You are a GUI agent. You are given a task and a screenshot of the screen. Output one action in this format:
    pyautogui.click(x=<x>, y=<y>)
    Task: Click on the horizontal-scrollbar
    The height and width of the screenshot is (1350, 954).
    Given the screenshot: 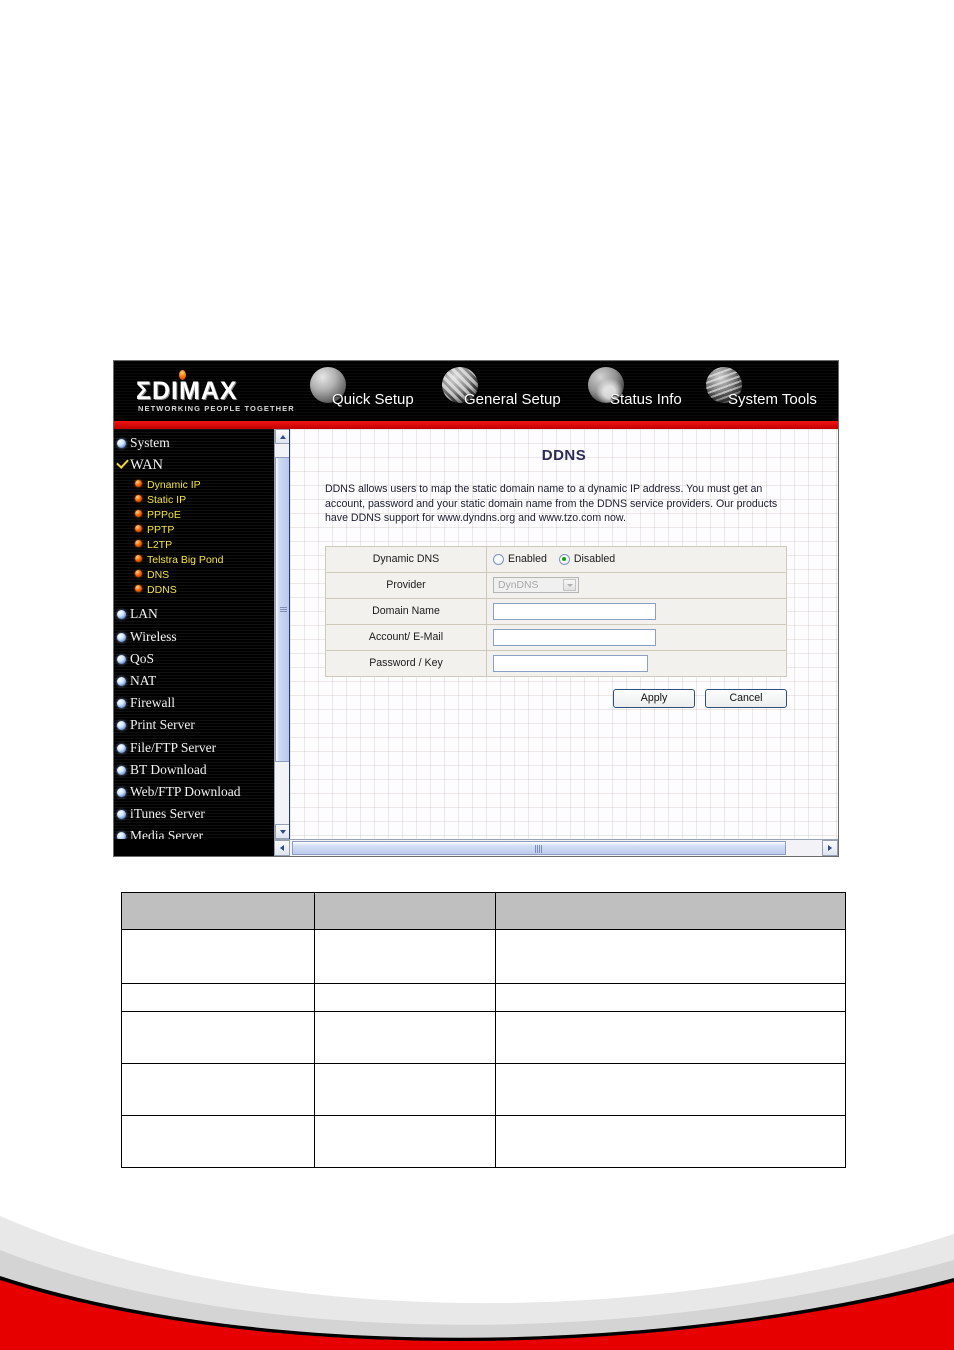 What is the action you would take?
    pyautogui.click(x=556, y=847)
    